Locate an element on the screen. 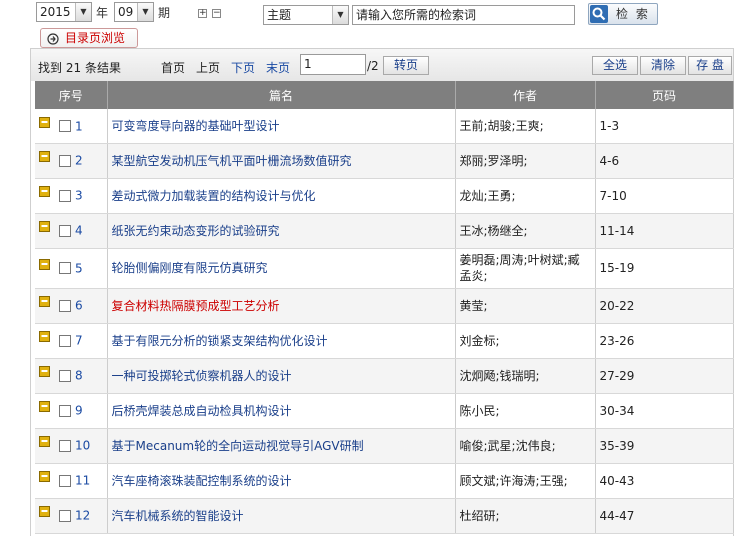 Image resolution: width=752 pixels, height=536 pixels. article-title-link: 汽车机械系统的智能设计 is located at coordinates (178, 516).